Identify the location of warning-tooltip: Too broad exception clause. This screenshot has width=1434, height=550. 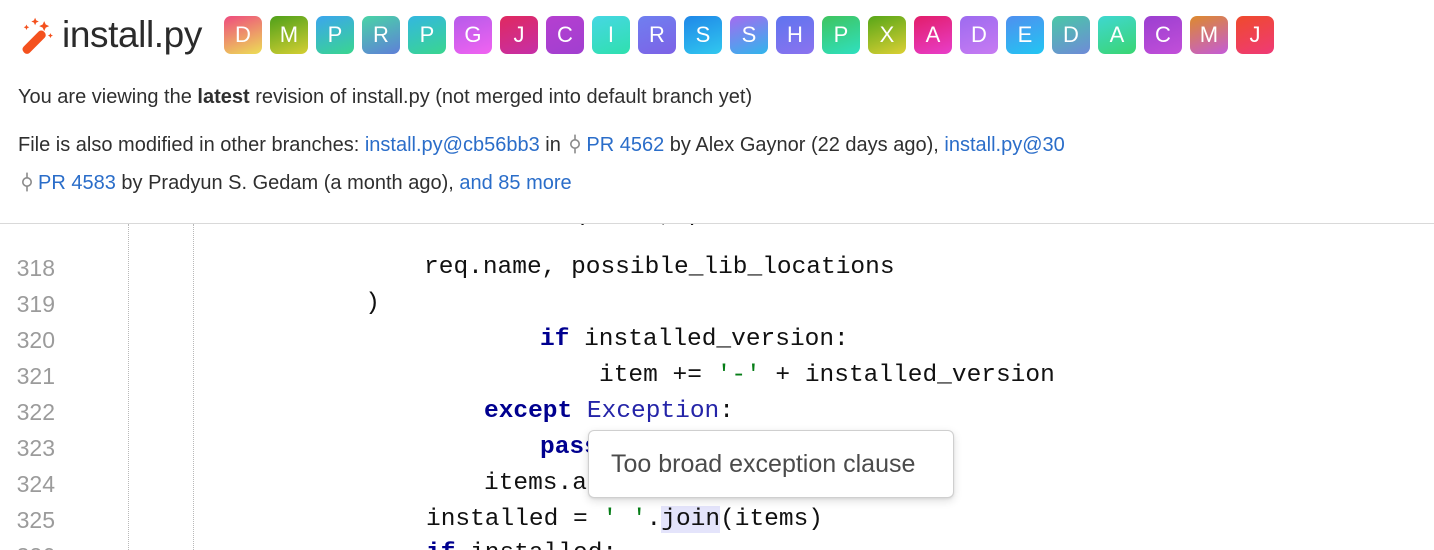
(771, 464).